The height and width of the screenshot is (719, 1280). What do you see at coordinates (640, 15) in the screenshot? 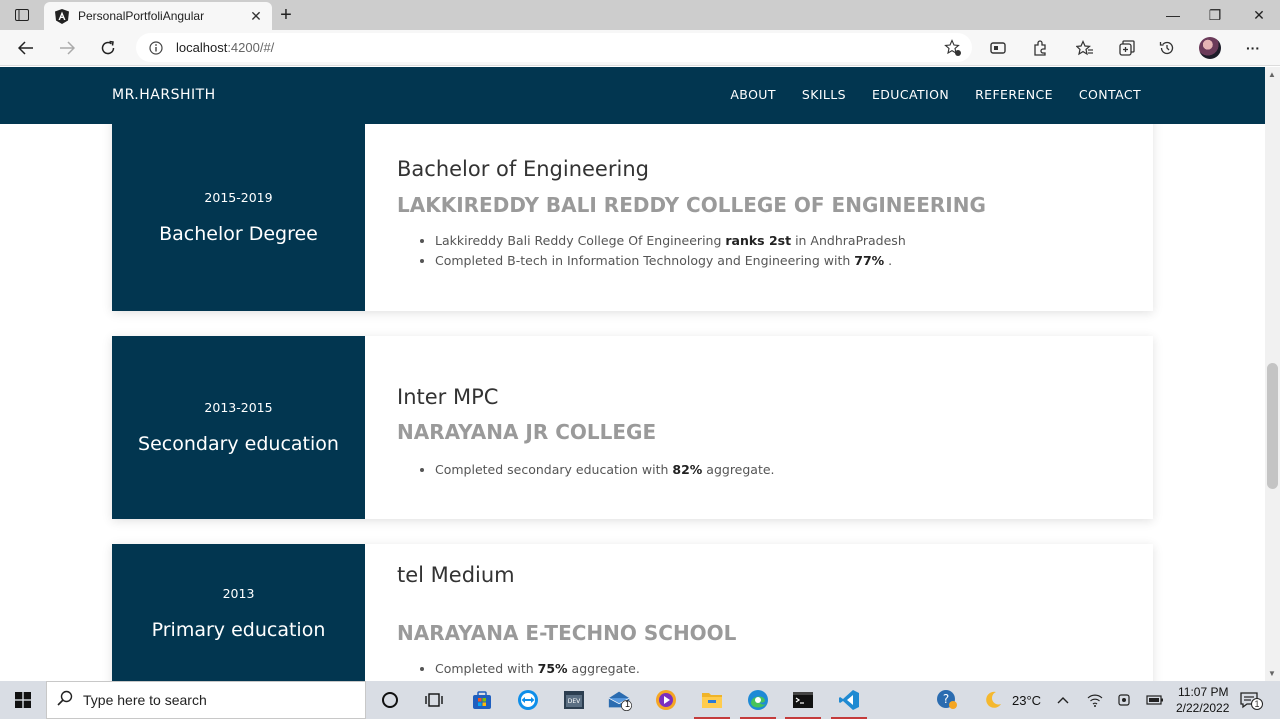
I see `browser-tab-bar: PersonalPortfoliAngular ✕ + — ❐ ✕` at bounding box center [640, 15].